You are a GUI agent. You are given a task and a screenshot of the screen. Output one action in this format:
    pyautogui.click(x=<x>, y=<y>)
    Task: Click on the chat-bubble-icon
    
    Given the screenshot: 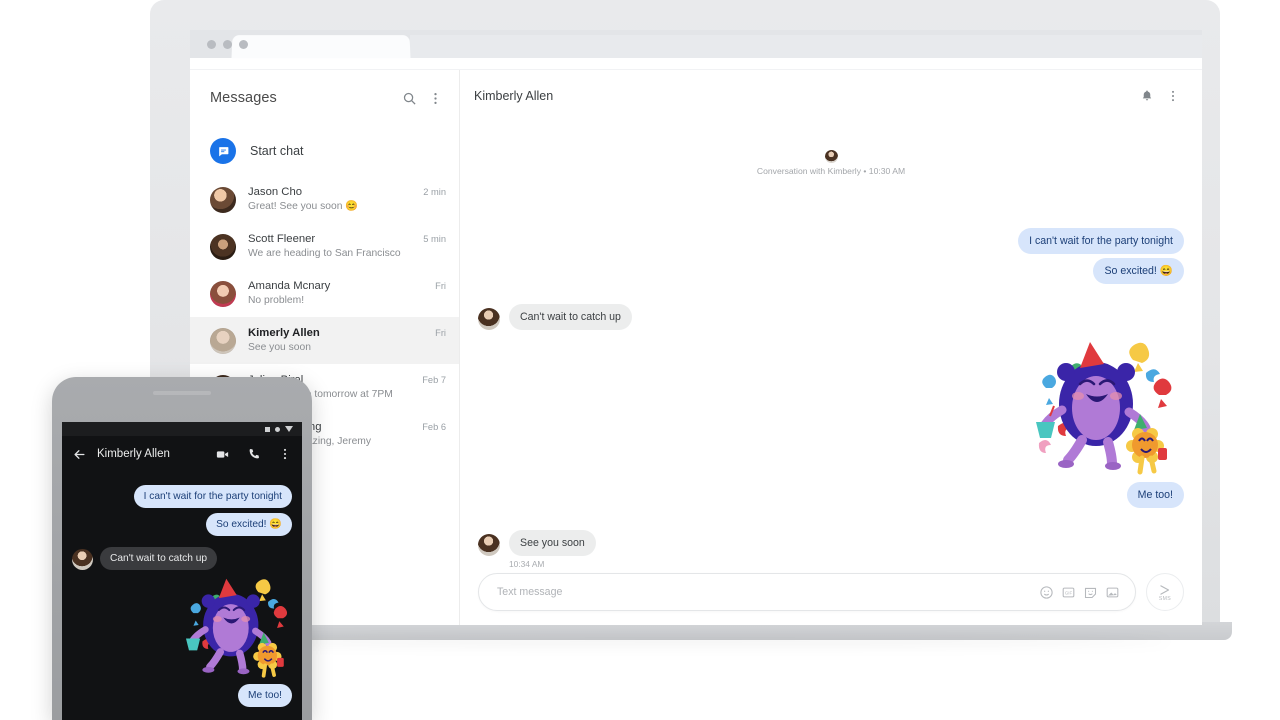 What is the action you would take?
    pyautogui.click(x=223, y=151)
    